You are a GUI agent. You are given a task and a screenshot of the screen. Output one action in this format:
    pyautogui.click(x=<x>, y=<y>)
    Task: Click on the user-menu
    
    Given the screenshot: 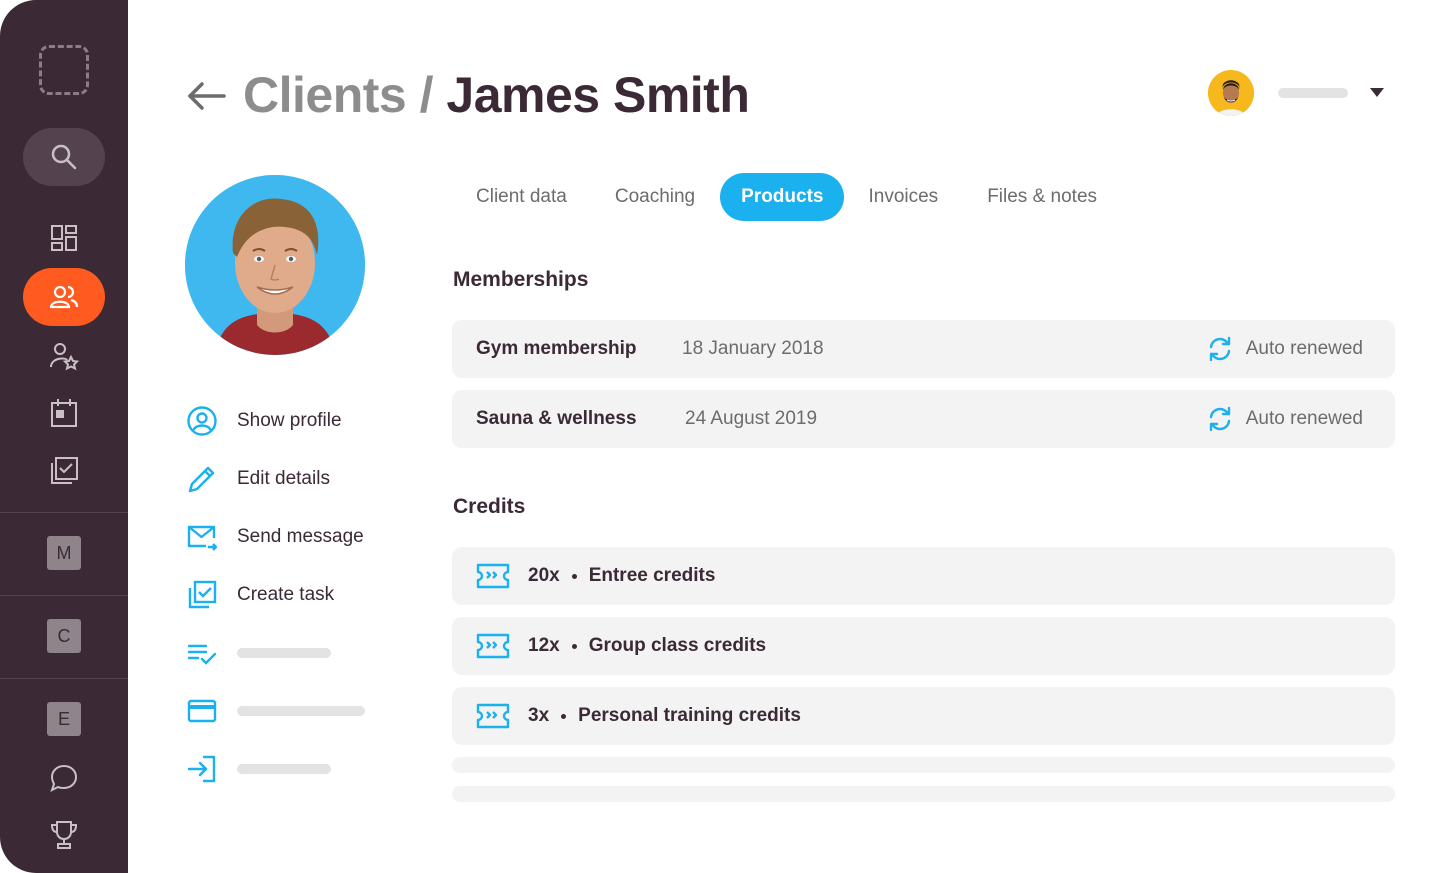 What is the action you would take?
    pyautogui.click(x=1303, y=93)
    